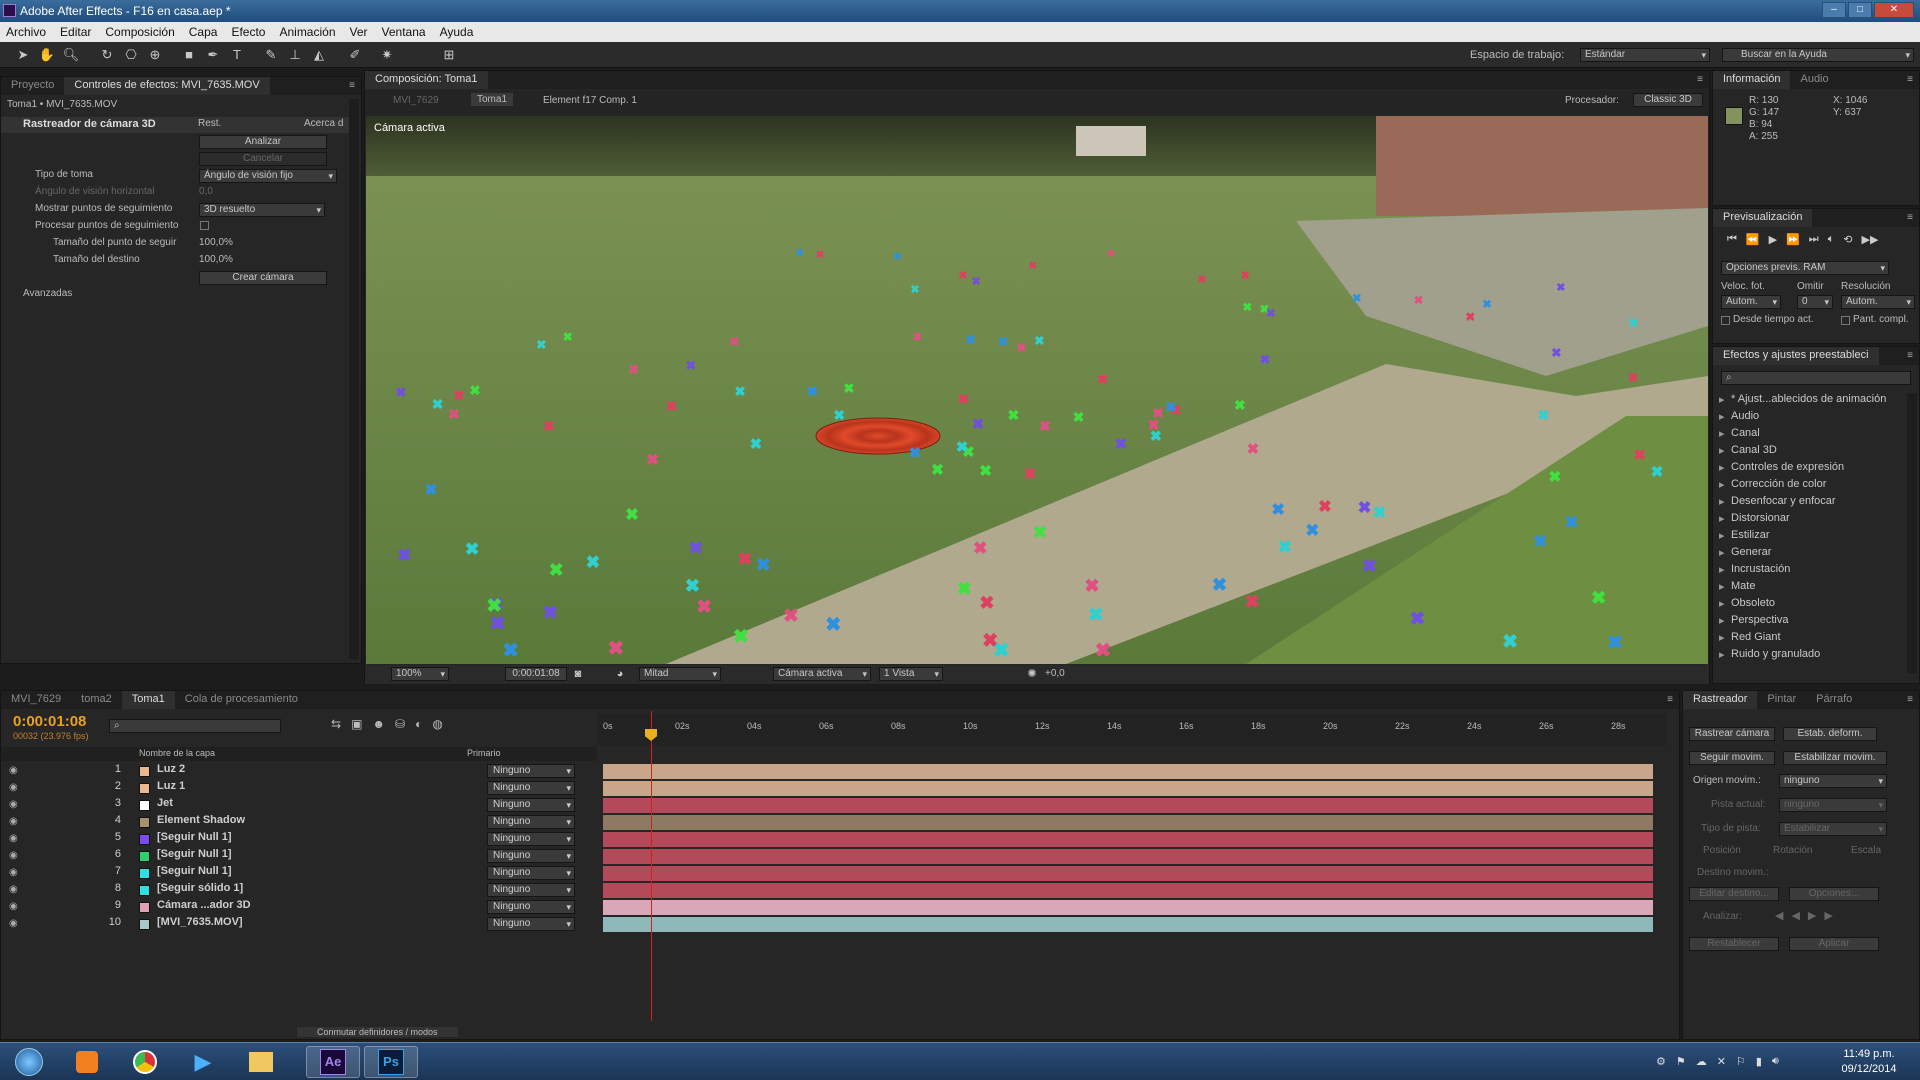  Describe the element at coordinates (271, 55) in the screenshot. I see `brush-tool-icon: ✎` at that location.